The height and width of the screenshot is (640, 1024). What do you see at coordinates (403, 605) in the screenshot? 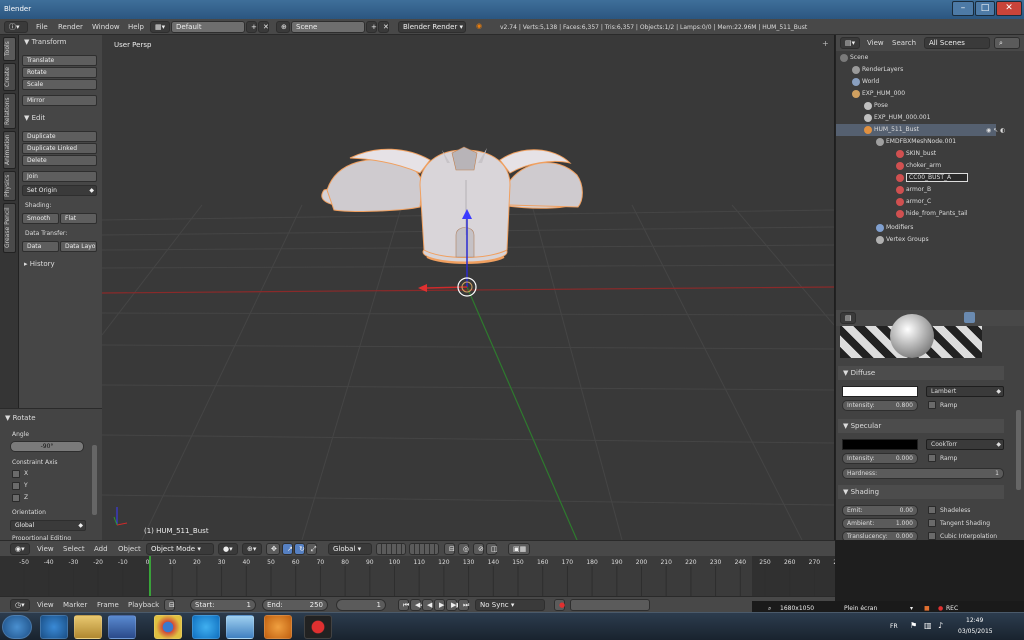
I see `jump-start-button: ⏮` at bounding box center [403, 605].